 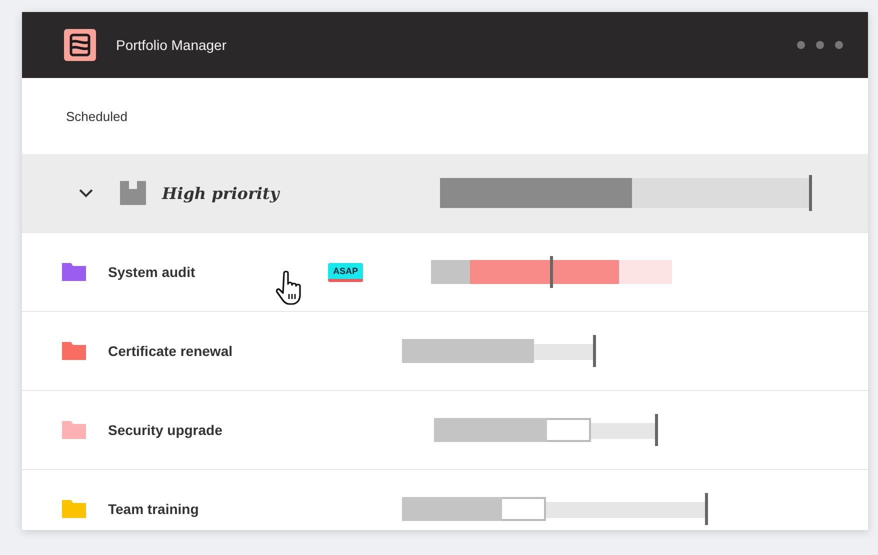 What do you see at coordinates (86, 193) in the screenshot?
I see `chevron-icon` at bounding box center [86, 193].